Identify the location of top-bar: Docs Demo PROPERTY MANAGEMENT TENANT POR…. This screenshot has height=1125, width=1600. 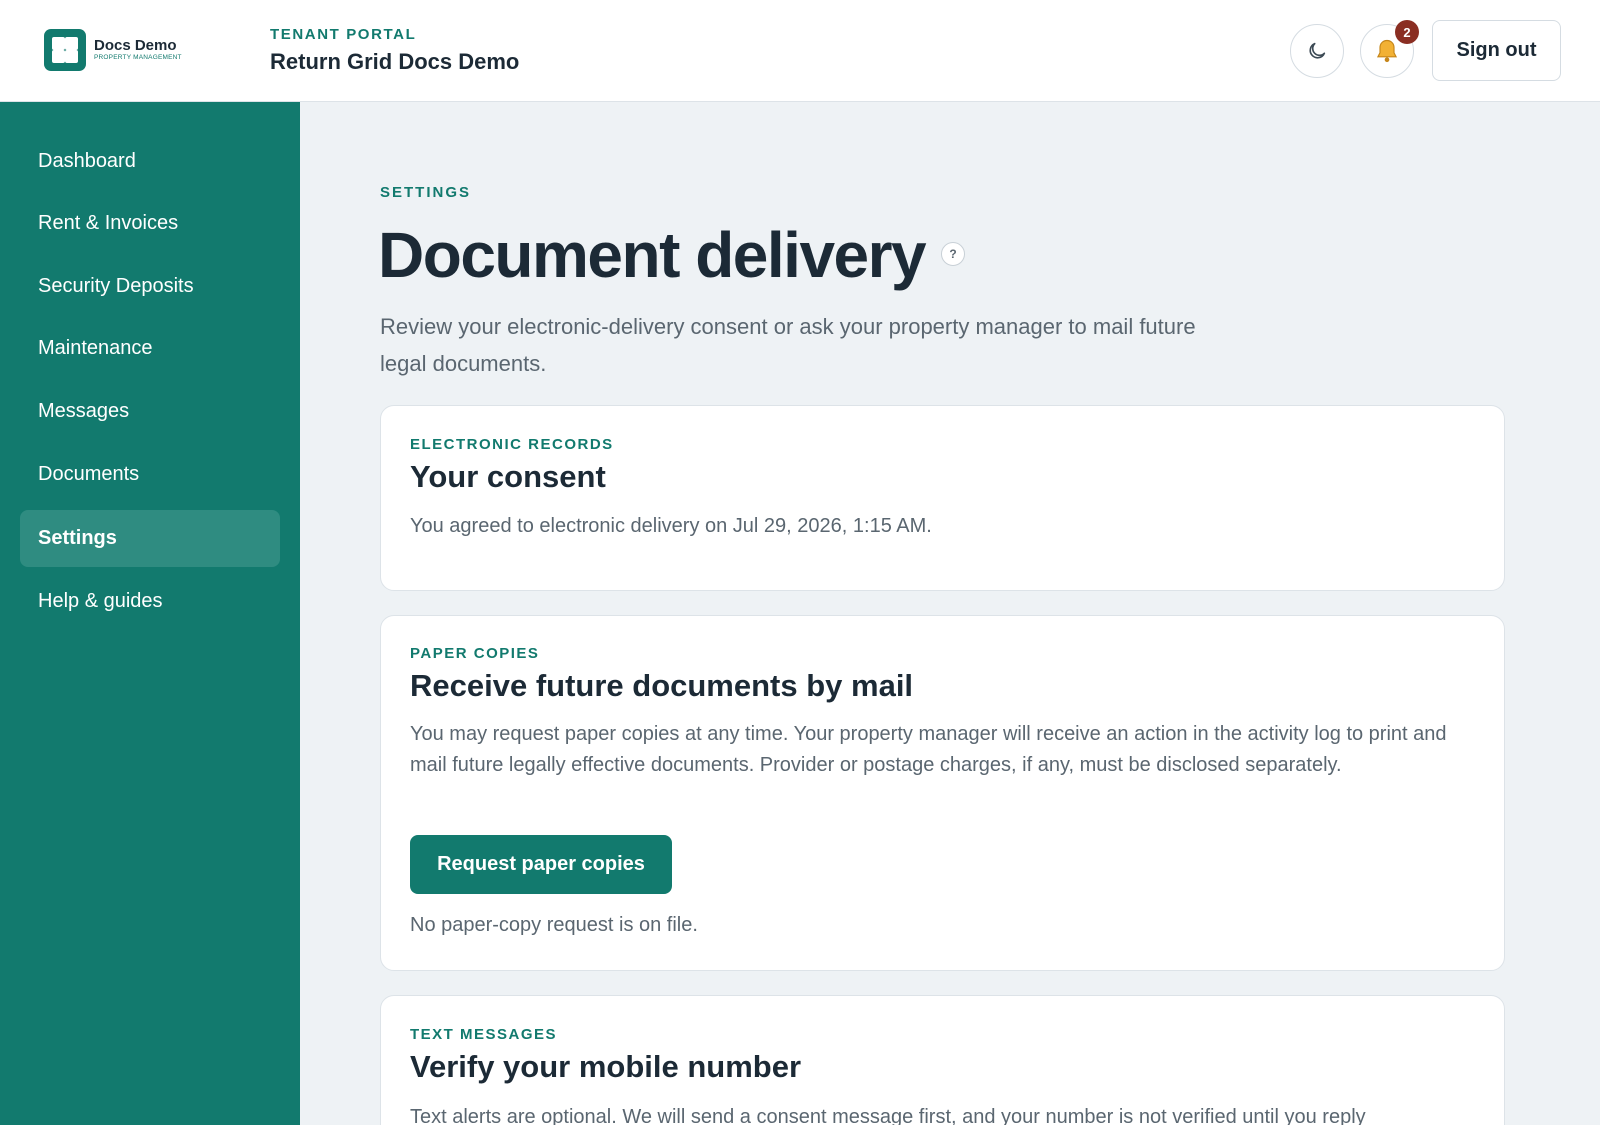
(800, 51).